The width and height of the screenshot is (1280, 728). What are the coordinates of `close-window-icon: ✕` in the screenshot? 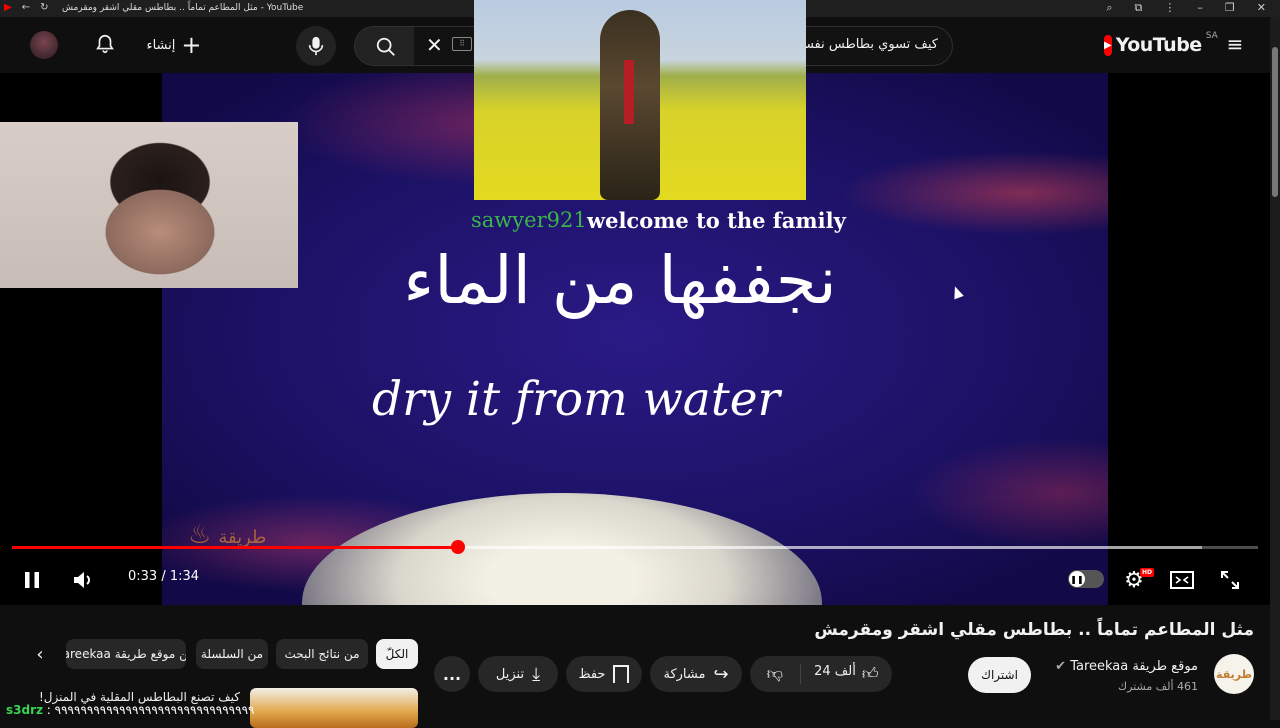 It's located at (1261, 8).